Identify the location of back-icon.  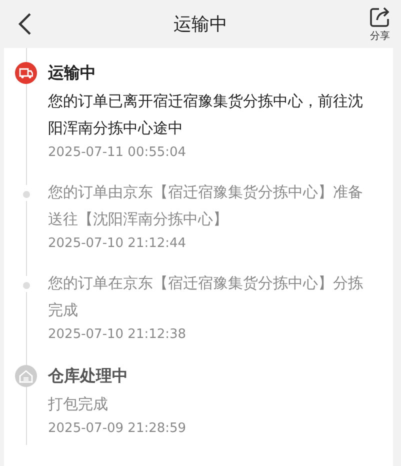
(25, 24).